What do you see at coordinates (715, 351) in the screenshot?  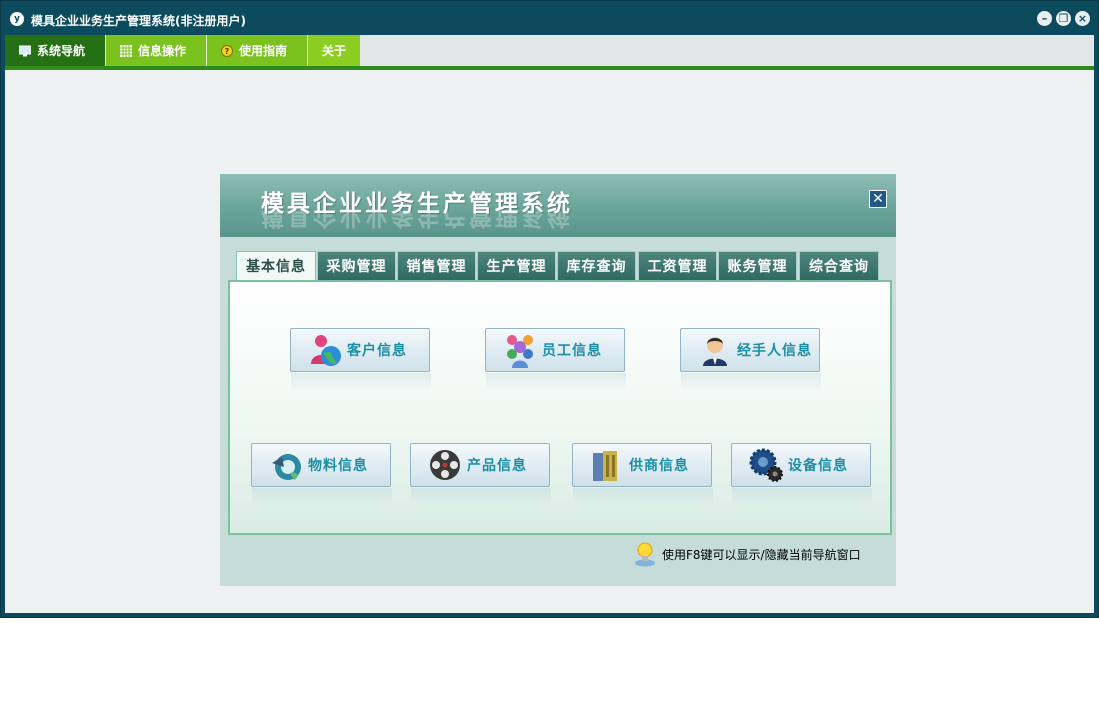 I see `handler-icon` at bounding box center [715, 351].